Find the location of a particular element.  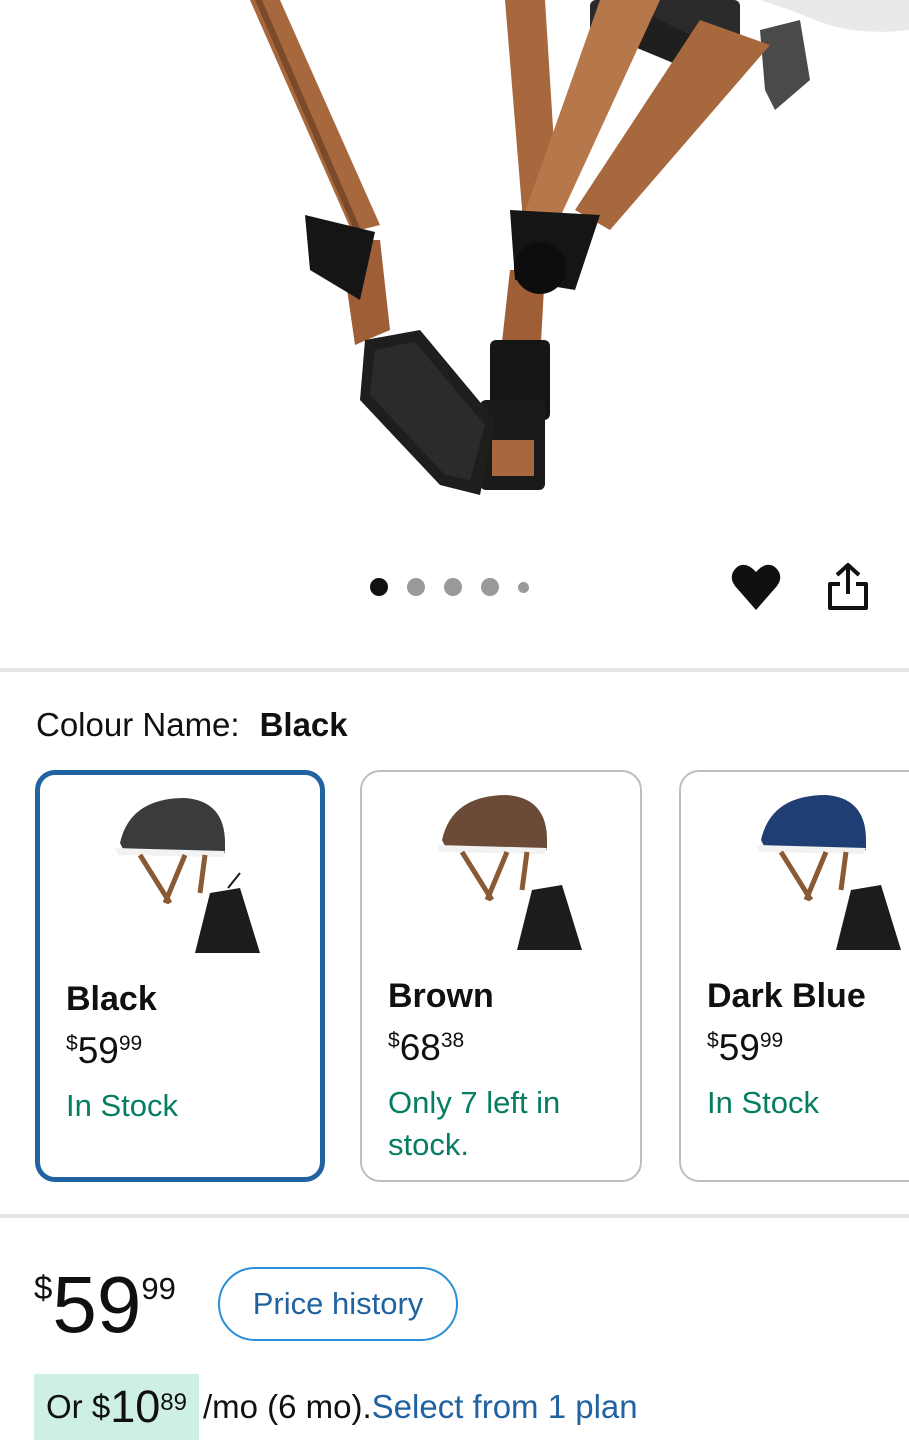

swatch-brown: Brown $6838 Only 7 left in stock. is located at coordinates (501, 976).